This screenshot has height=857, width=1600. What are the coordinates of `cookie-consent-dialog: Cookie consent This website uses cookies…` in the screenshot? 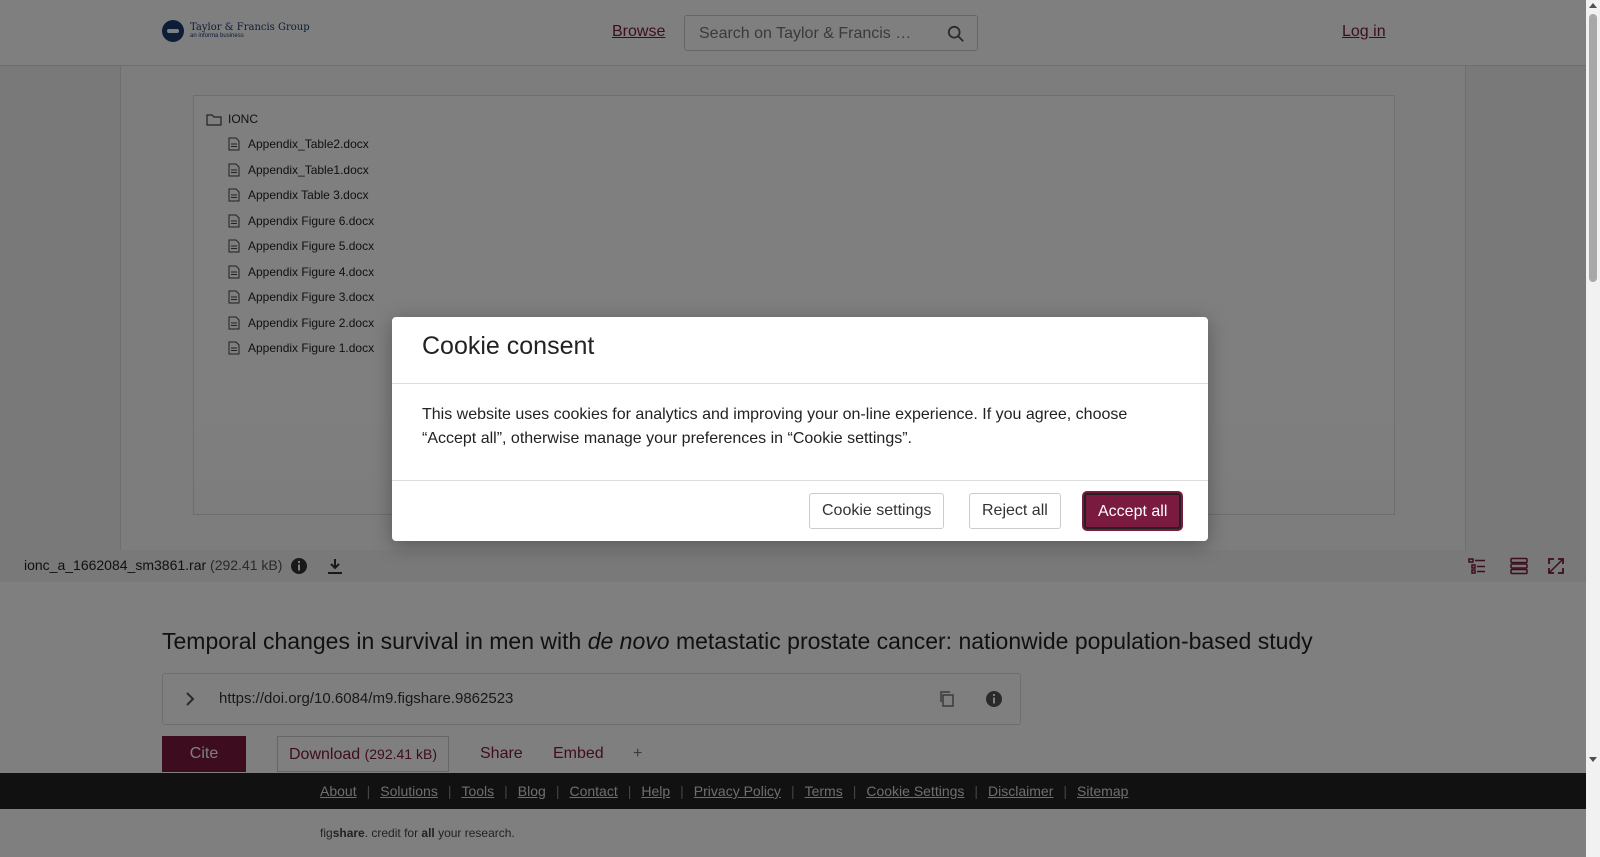 It's located at (800, 429).